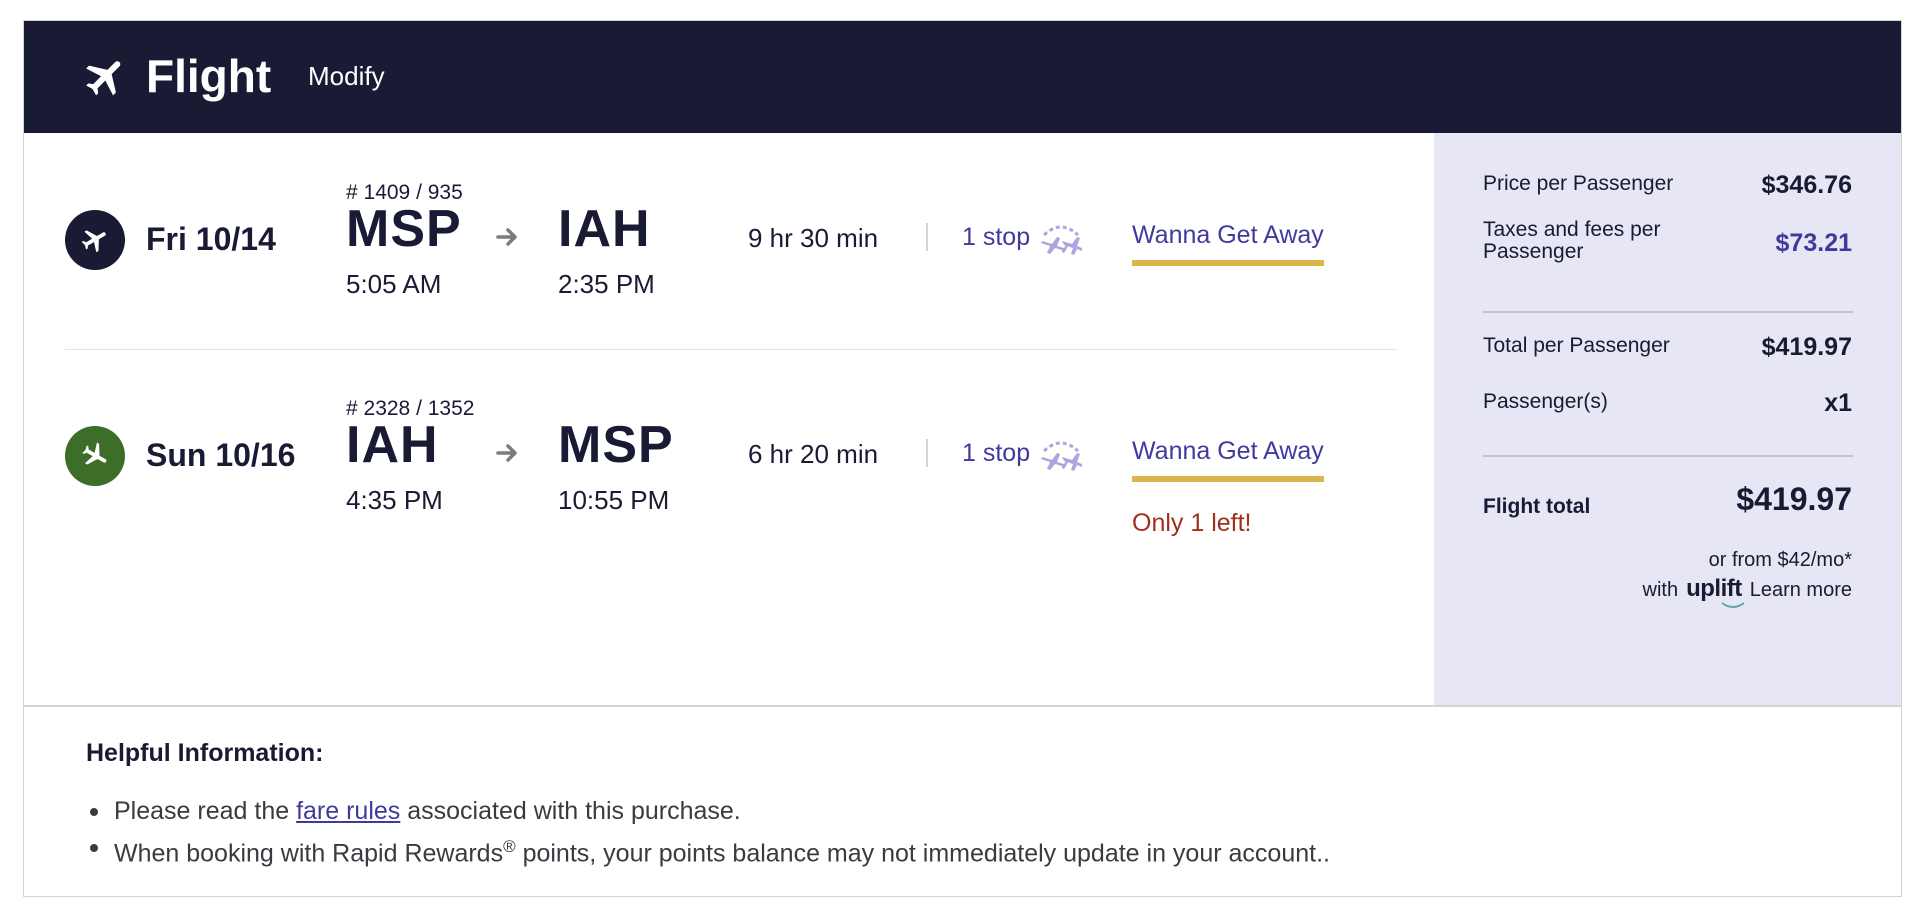 This screenshot has height=904, width=1912. What do you see at coordinates (1660, 590) in the screenshot?
I see `with-text: with` at bounding box center [1660, 590].